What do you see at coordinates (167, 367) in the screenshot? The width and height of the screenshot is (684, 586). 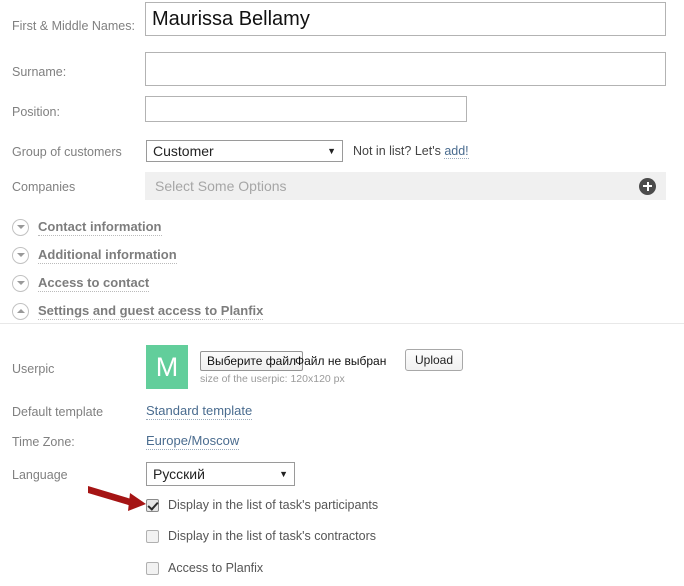 I see `avatar: M` at bounding box center [167, 367].